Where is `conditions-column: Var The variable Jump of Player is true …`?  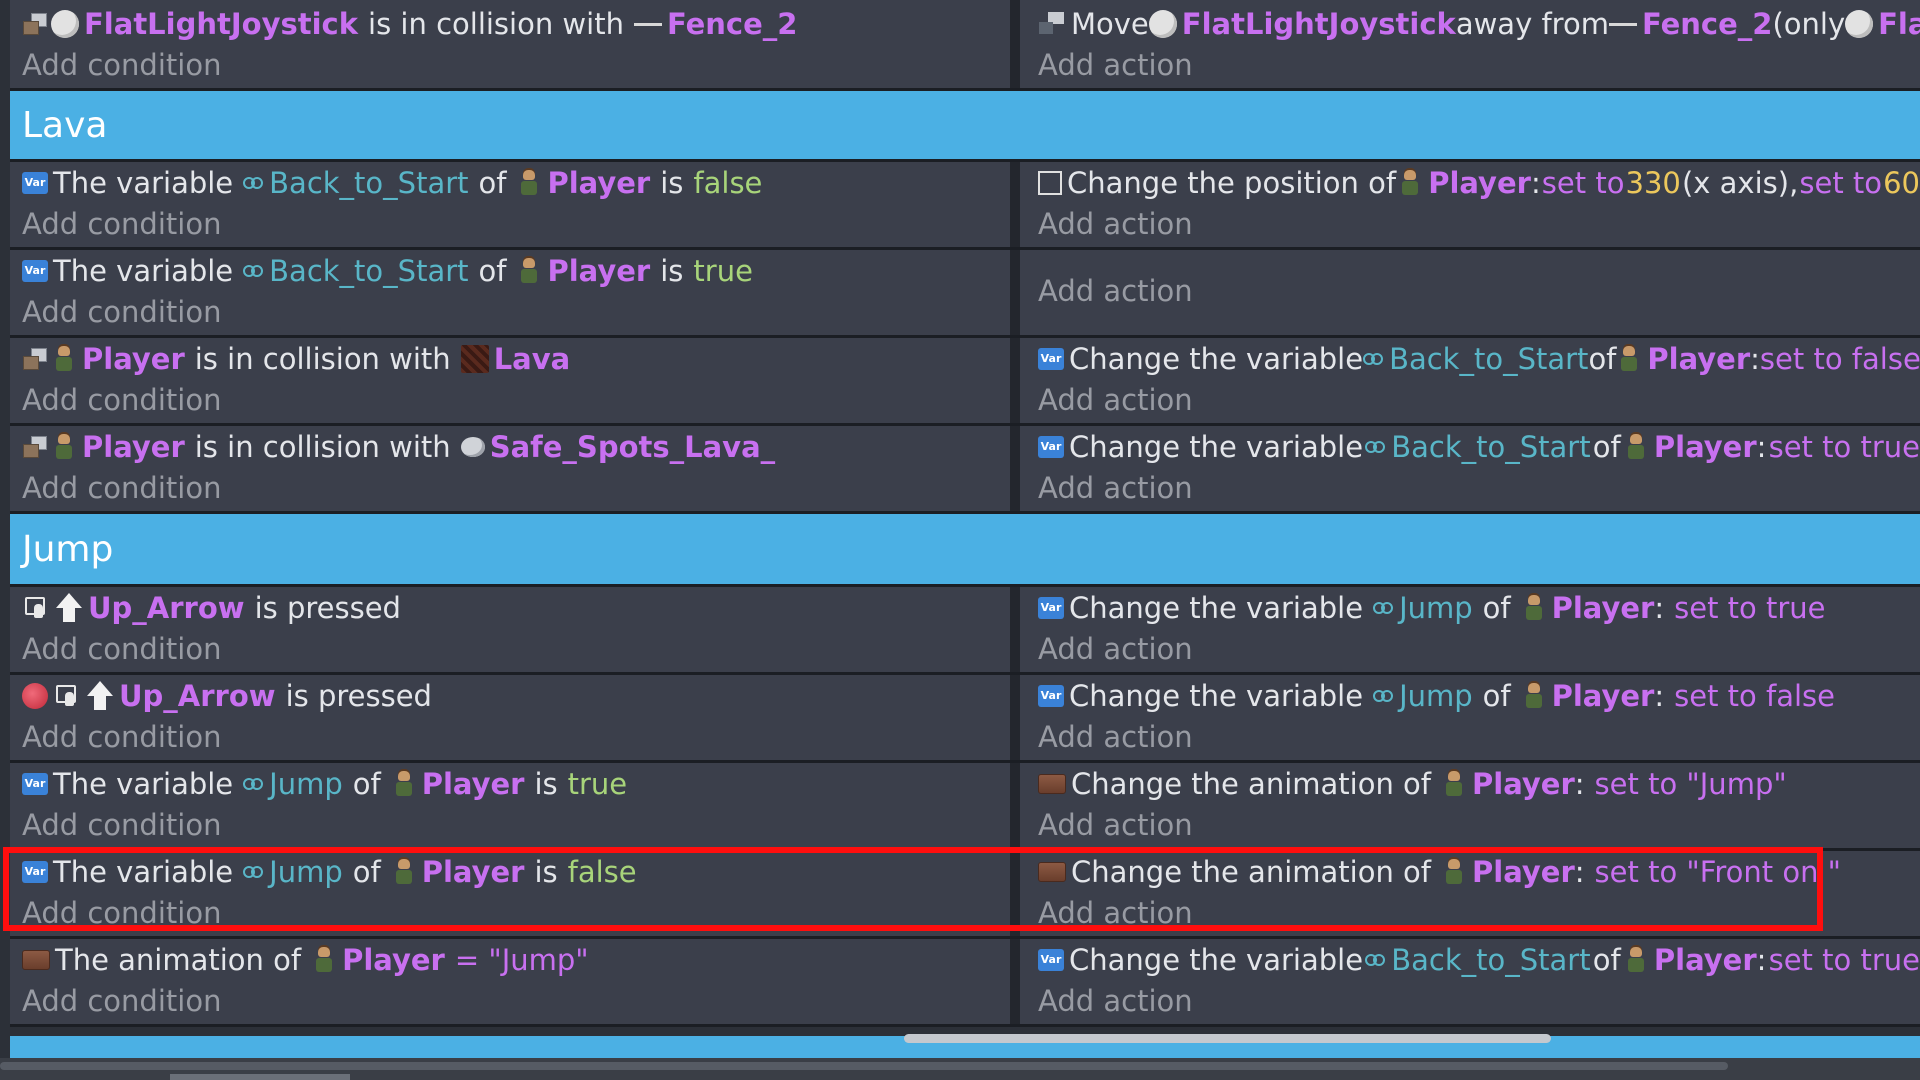 conditions-column: Var The variable Jump of Player is true … is located at coordinates (515, 805).